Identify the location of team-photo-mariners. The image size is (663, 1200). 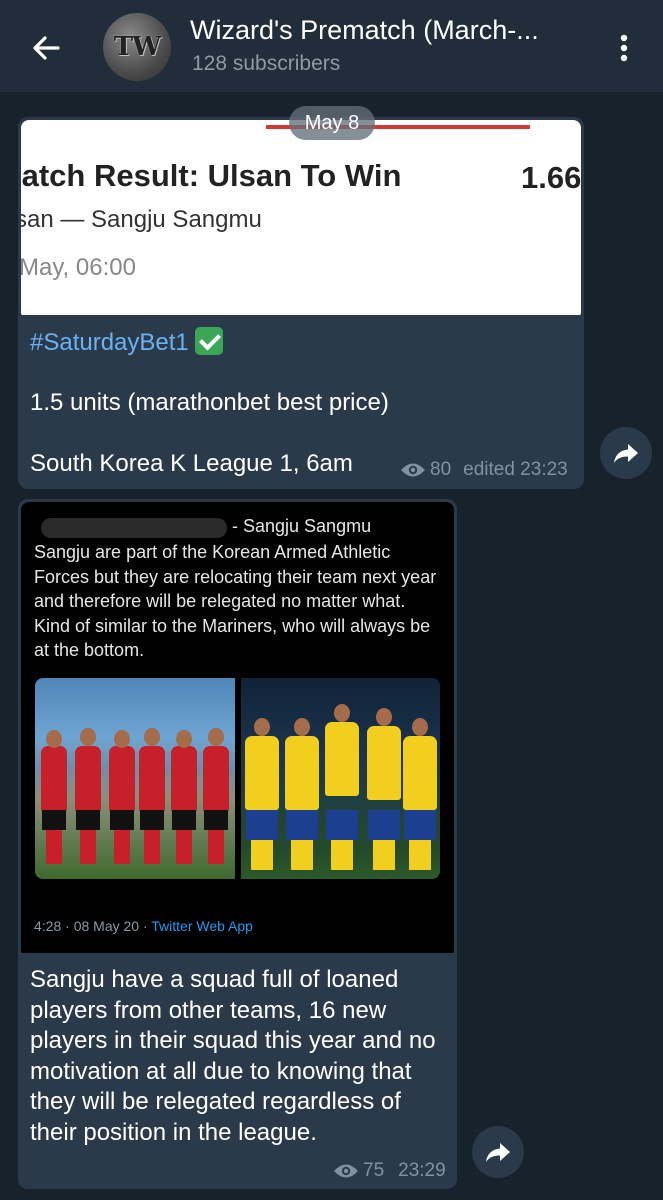
(340, 778).